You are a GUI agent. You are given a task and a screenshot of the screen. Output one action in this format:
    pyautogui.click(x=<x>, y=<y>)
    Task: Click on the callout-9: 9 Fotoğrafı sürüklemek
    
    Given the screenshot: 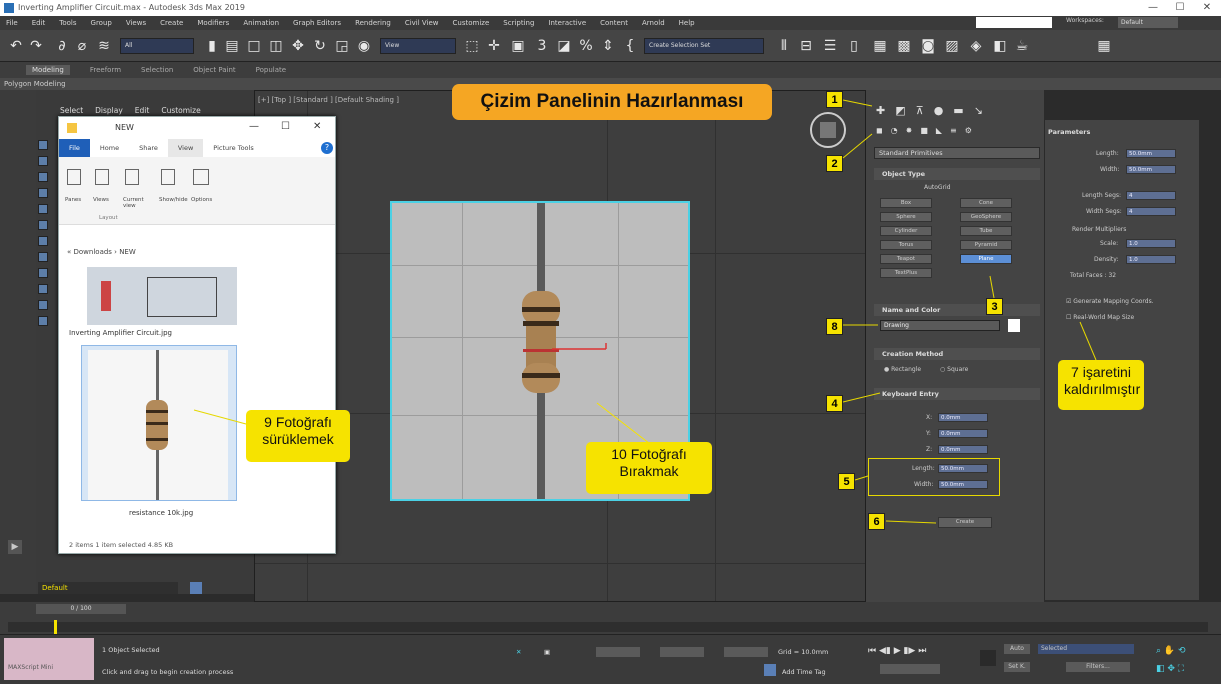 What is the action you would take?
    pyautogui.click(x=298, y=436)
    